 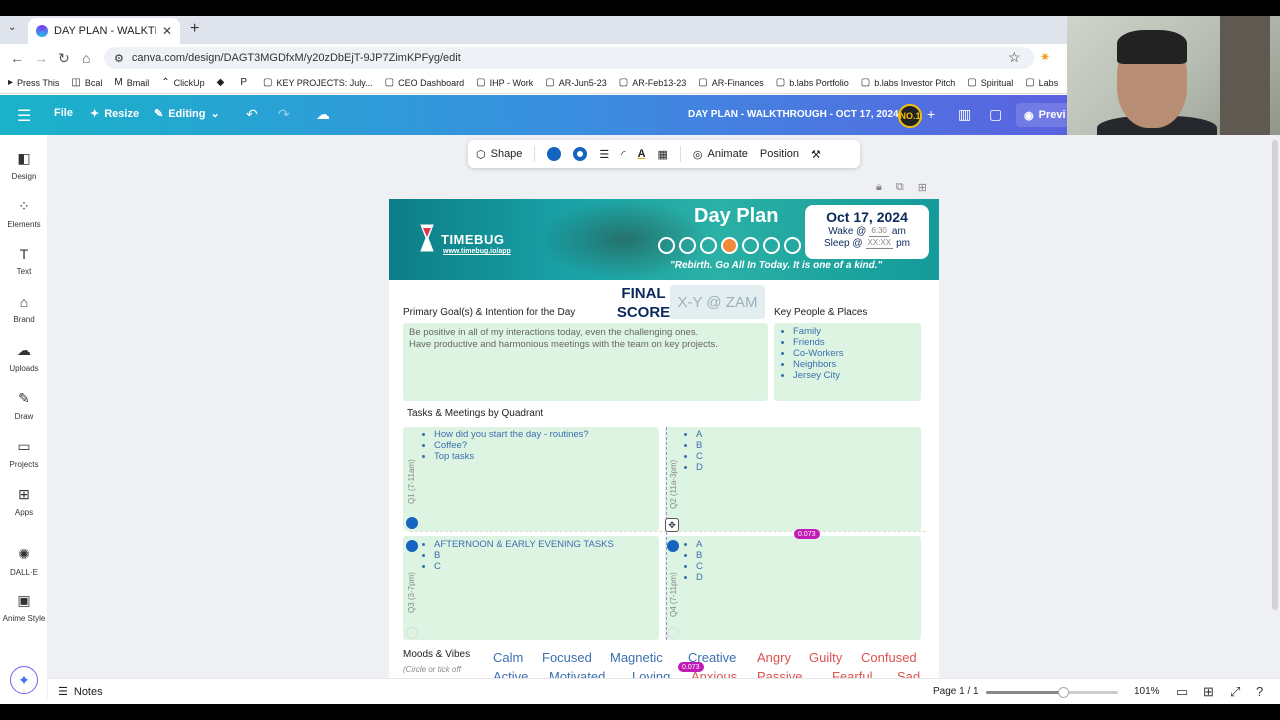 I want to click on tab-list-chevron-icon: ⌄, so click(x=12, y=27).